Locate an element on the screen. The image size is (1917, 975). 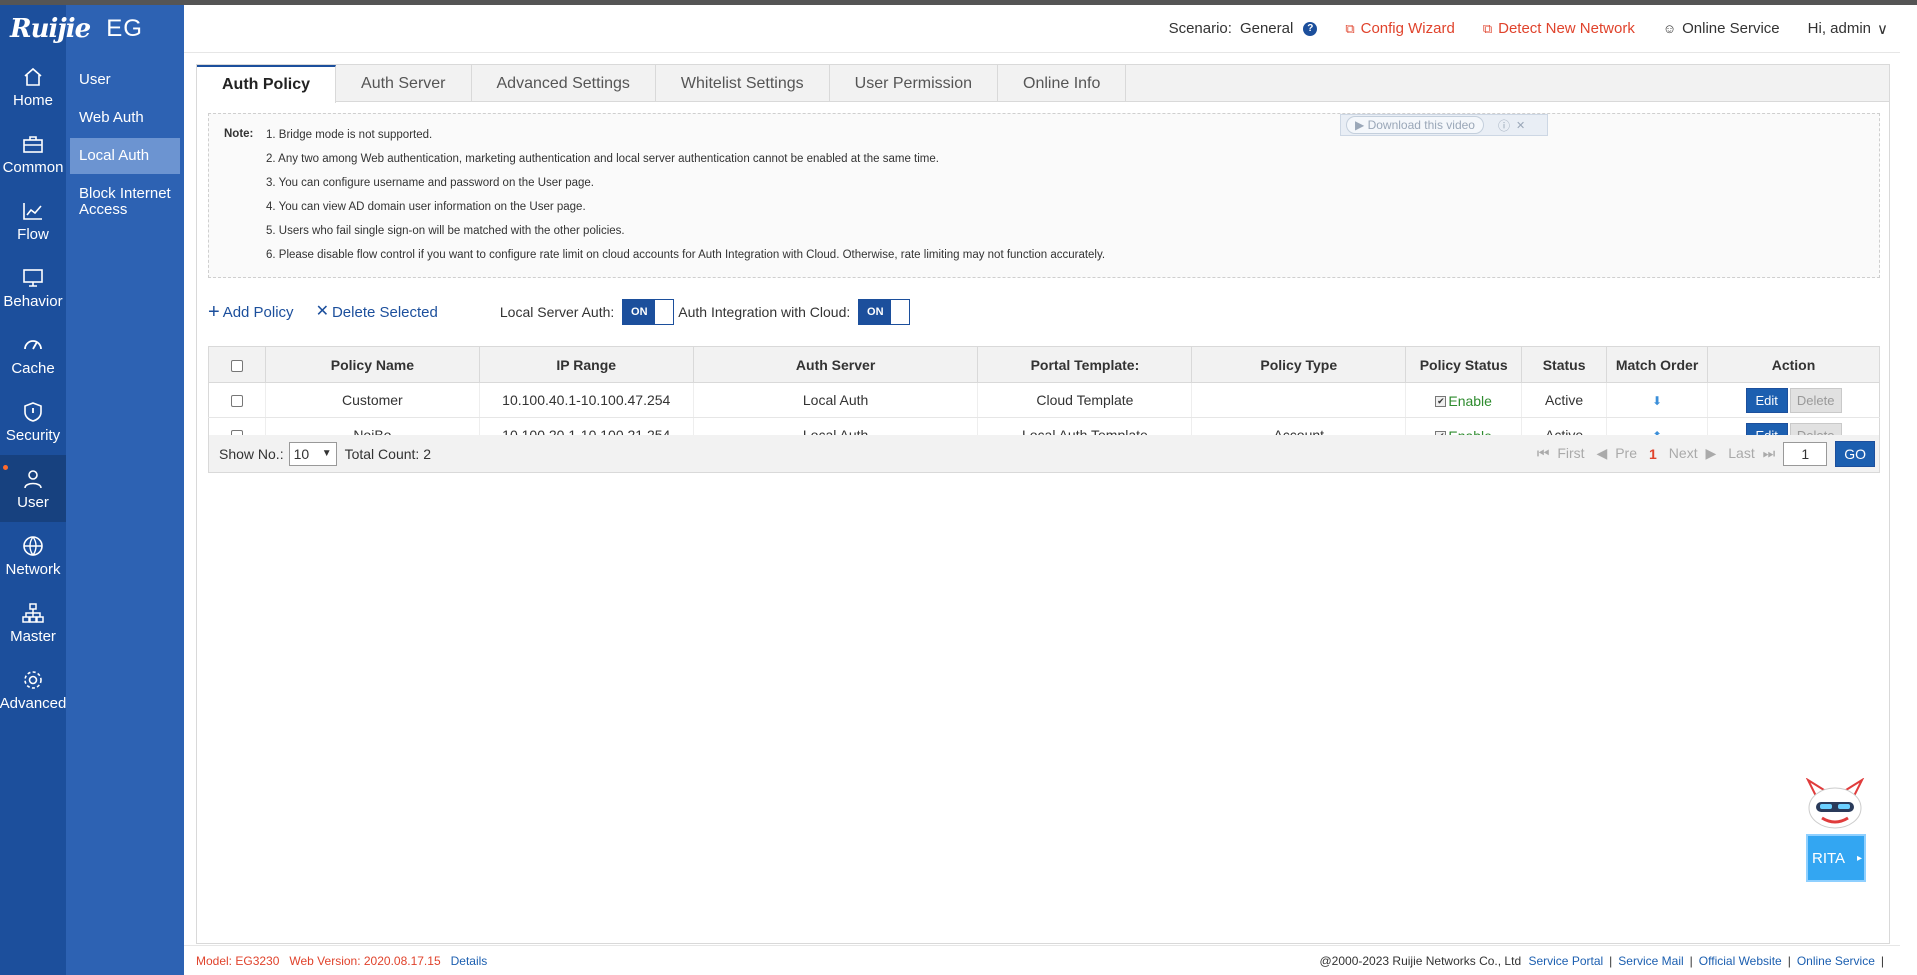
auth-cloud-toggle: ON is located at coordinates (884, 312).